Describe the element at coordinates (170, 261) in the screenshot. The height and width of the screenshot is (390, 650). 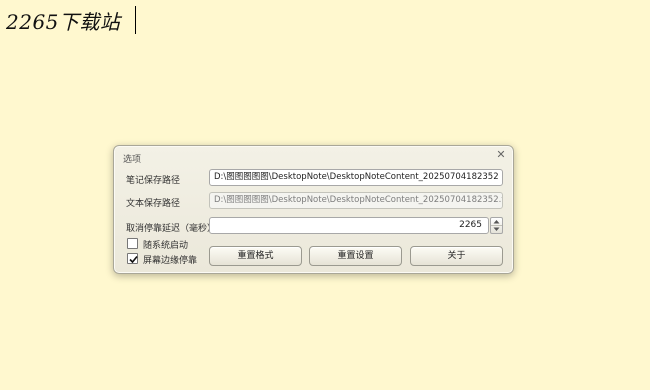
I see `edge-dock-label: 屏幕边缘停靠` at that location.